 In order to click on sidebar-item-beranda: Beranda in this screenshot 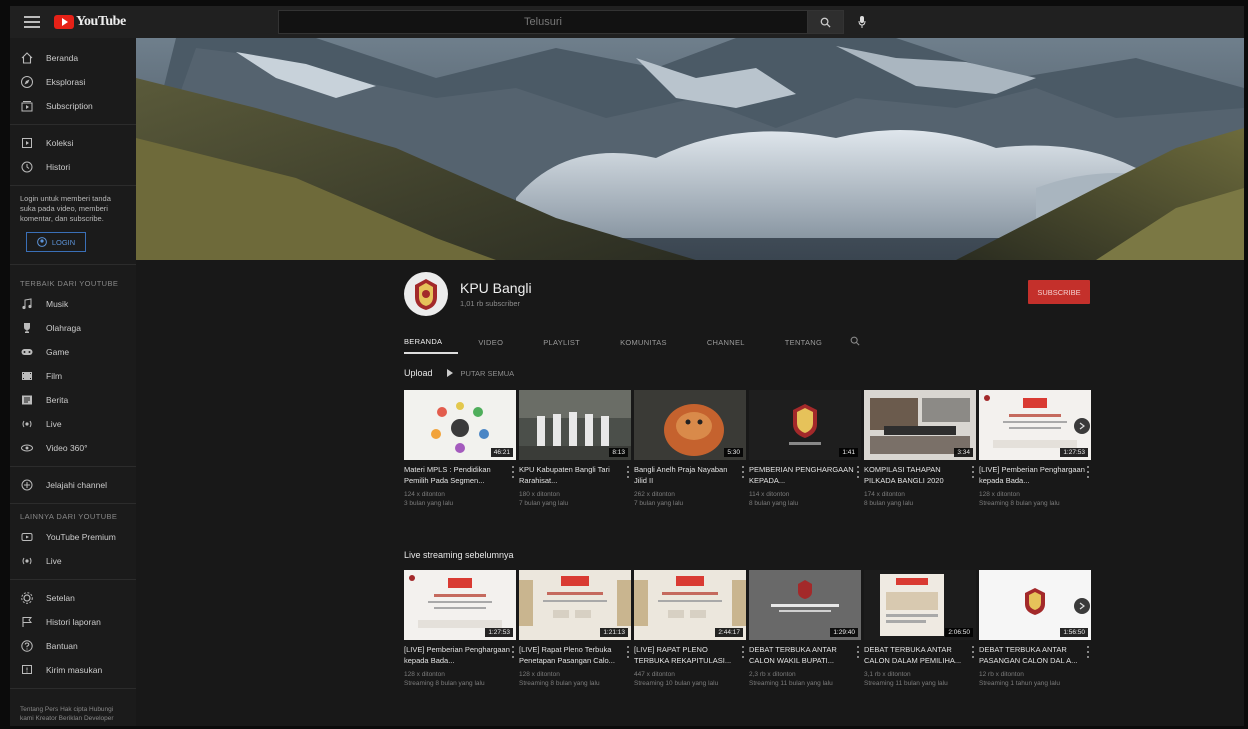, I will do `click(73, 58)`.